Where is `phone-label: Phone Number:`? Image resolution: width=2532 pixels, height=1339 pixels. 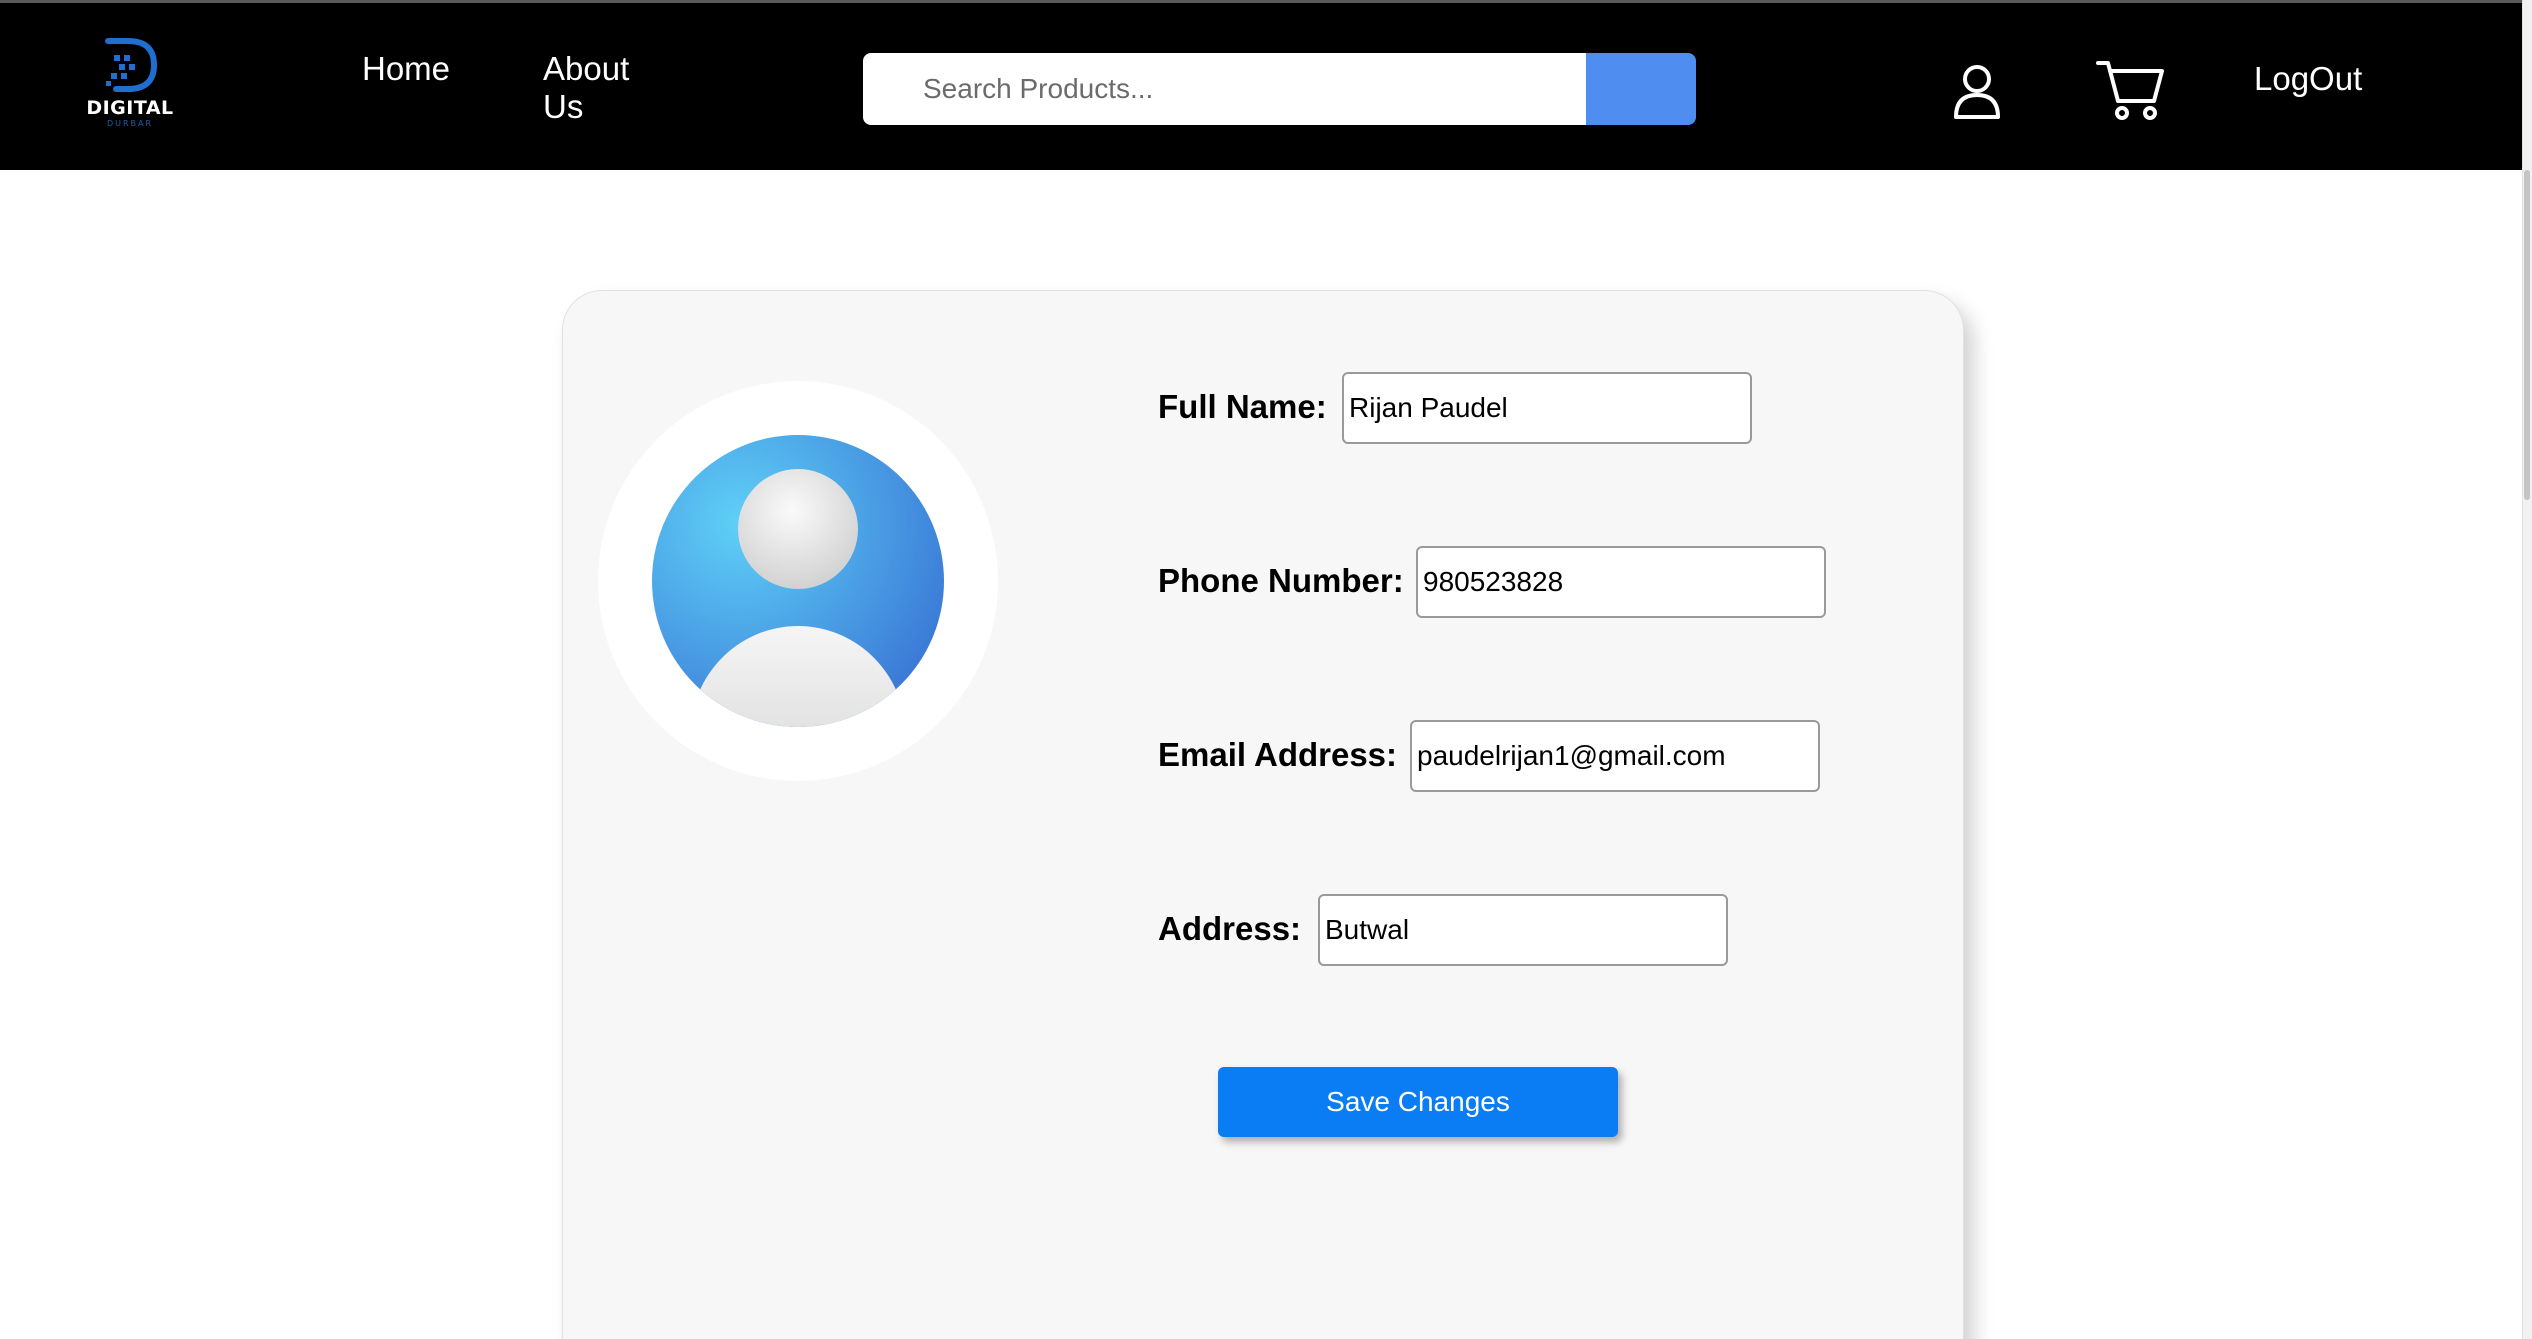
phone-label: Phone Number: is located at coordinates (1281, 580).